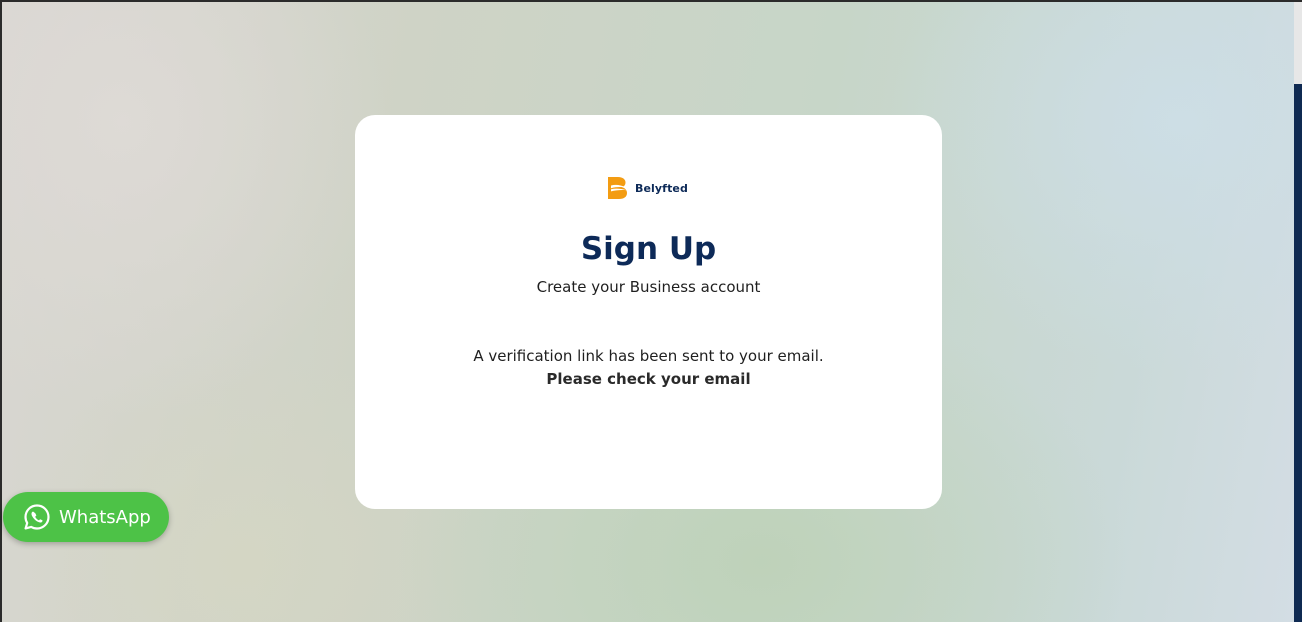  I want to click on page-subtitle: Create your Business account, so click(648, 287).